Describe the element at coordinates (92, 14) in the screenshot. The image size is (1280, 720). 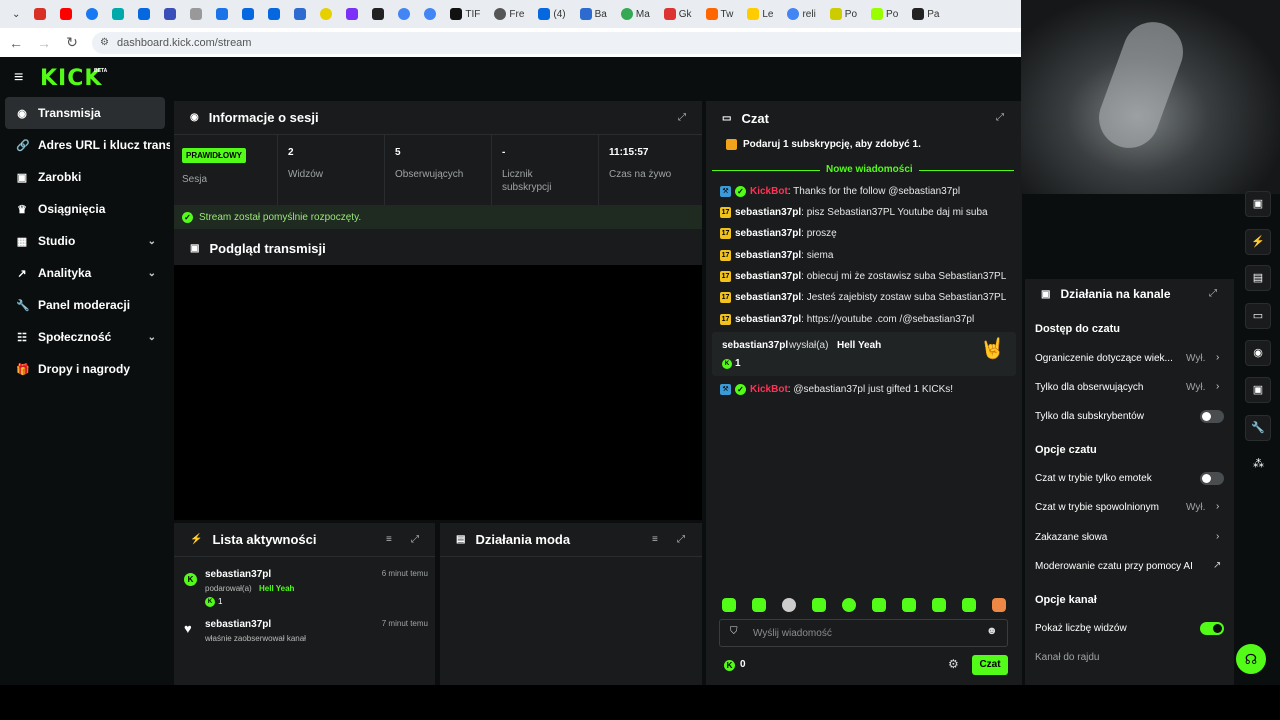
I see `facebook-tab` at that location.